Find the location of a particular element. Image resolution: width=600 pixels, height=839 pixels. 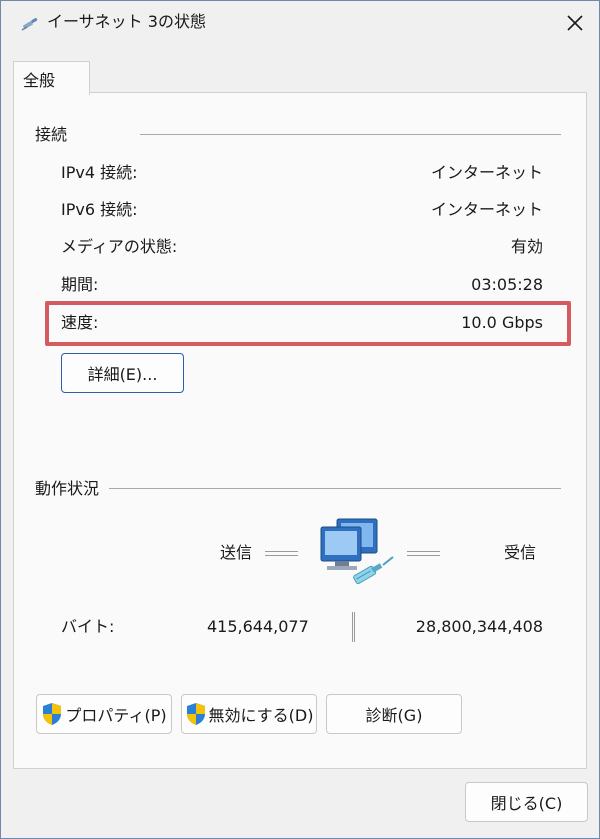

sent-line is located at coordinates (281, 553).